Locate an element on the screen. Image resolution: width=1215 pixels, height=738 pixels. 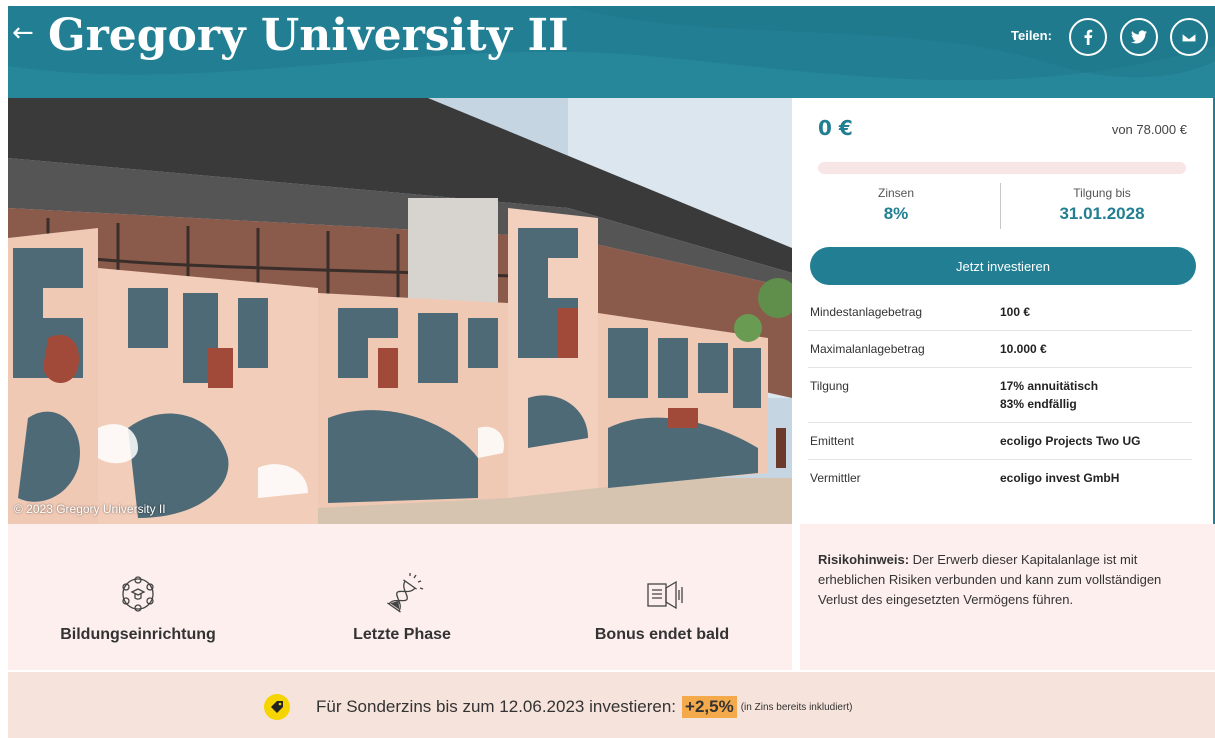
term-row: Maximalanlagebetrag 10.000 € is located at coordinates (1000, 349).